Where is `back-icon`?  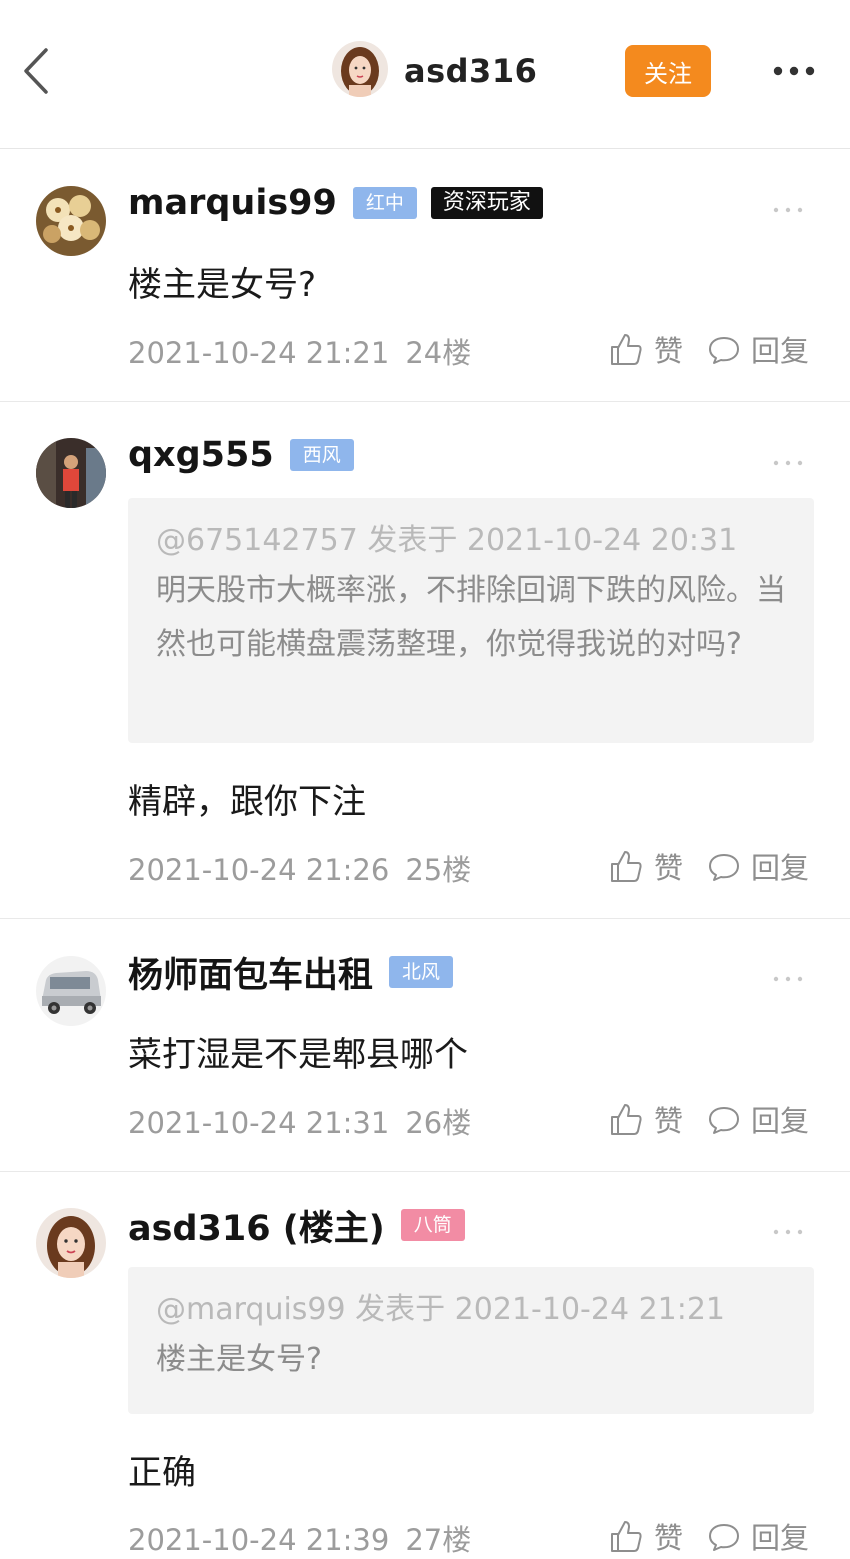
back-icon is located at coordinates (38, 71).